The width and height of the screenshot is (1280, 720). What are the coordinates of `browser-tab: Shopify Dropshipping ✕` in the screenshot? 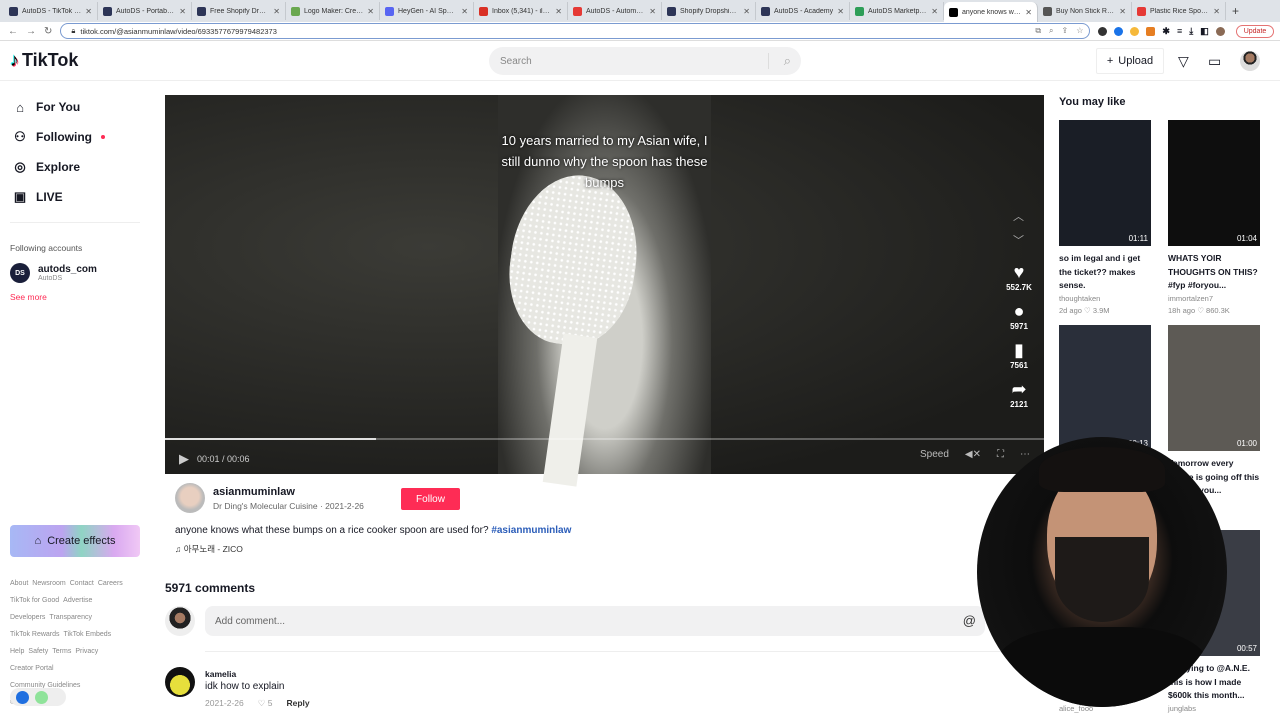 It's located at (709, 11).